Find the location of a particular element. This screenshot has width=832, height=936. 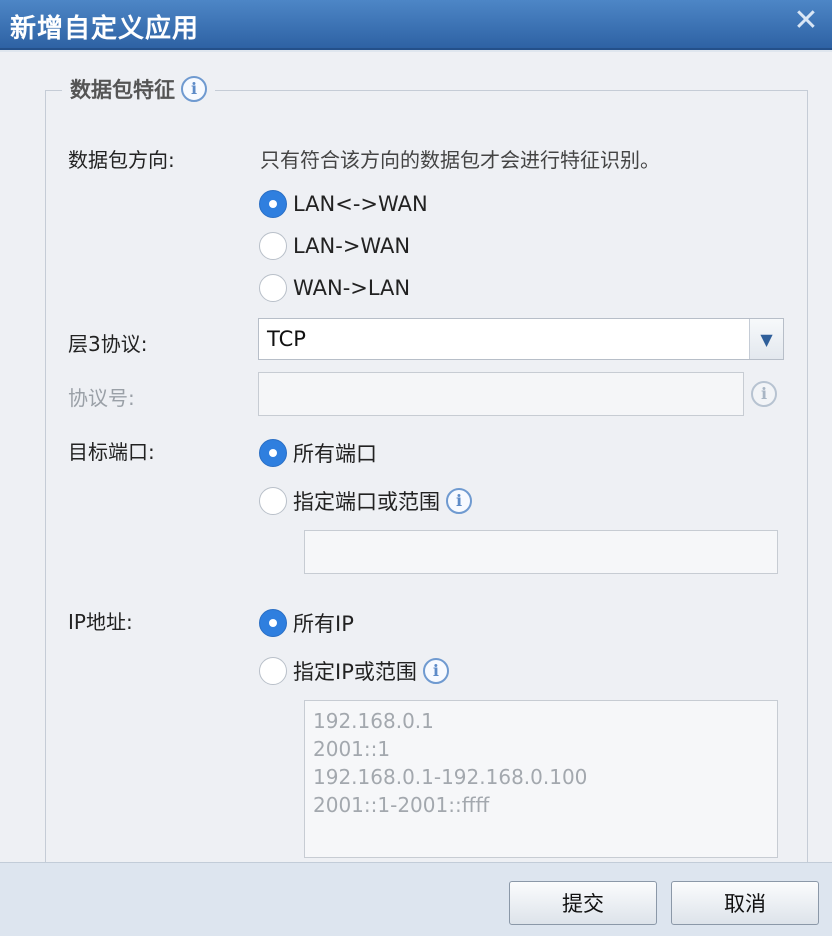

ip-option-label: 所有IP is located at coordinates (323, 624).